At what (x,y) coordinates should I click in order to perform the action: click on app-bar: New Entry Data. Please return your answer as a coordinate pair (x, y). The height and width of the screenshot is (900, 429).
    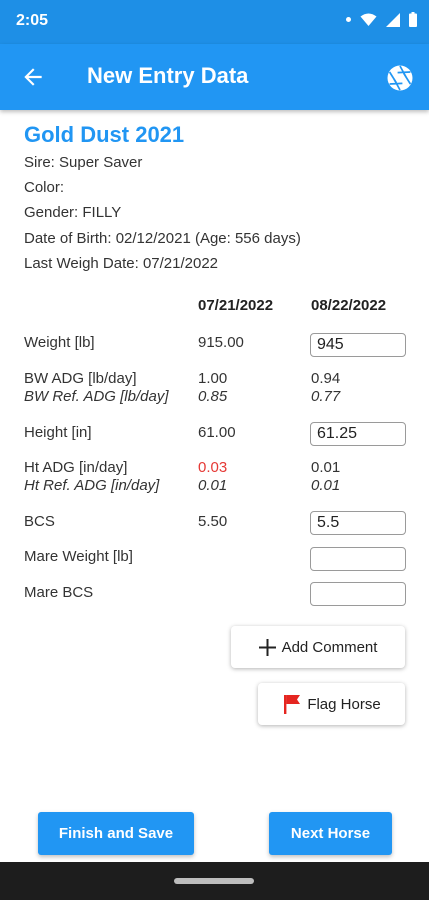
    Looking at the image, I should click on (214, 77).